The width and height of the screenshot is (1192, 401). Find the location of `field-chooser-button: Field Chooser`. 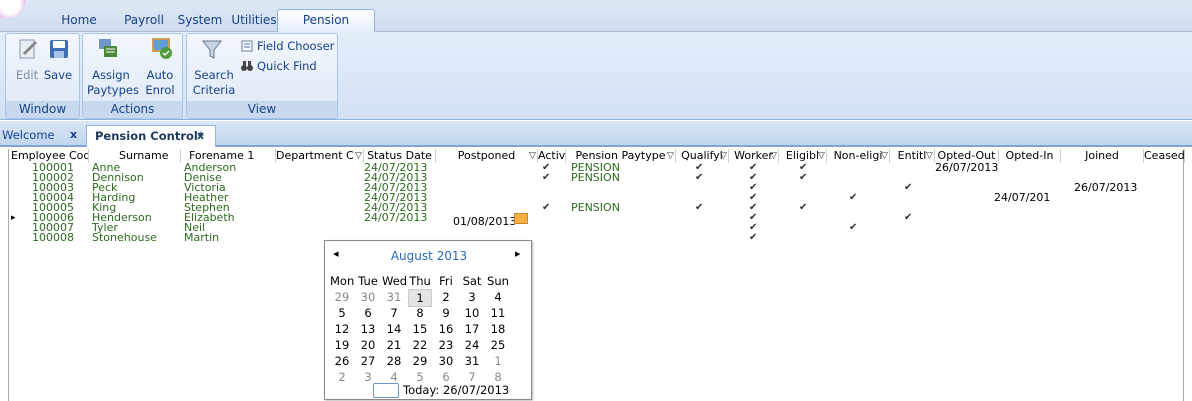

field-chooser-button: Field Chooser is located at coordinates (297, 46).